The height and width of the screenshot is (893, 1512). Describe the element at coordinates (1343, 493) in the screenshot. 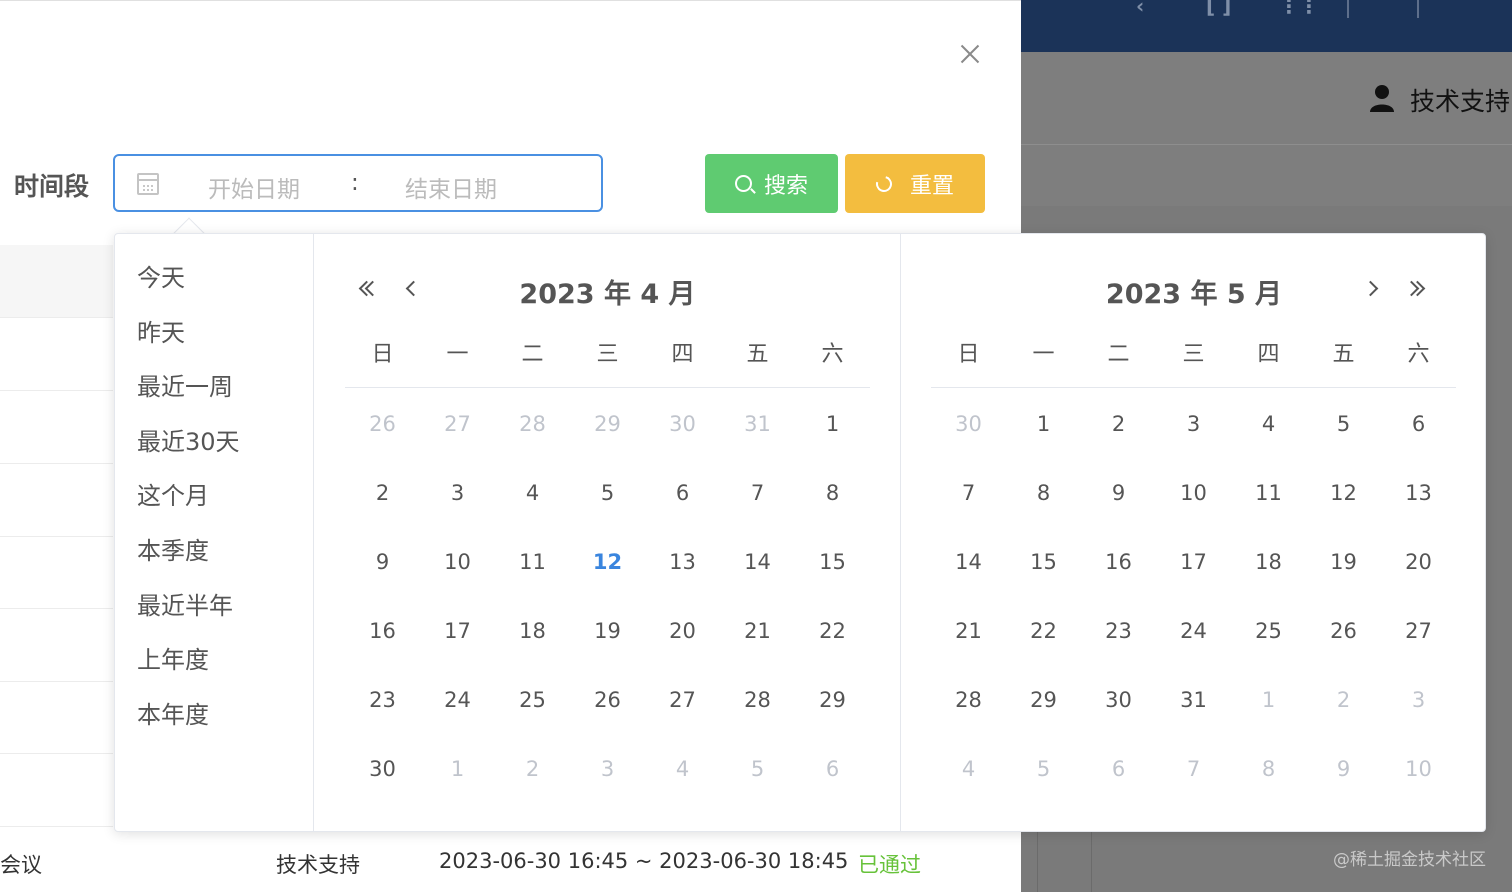

I see `calendar-day: 12` at that location.